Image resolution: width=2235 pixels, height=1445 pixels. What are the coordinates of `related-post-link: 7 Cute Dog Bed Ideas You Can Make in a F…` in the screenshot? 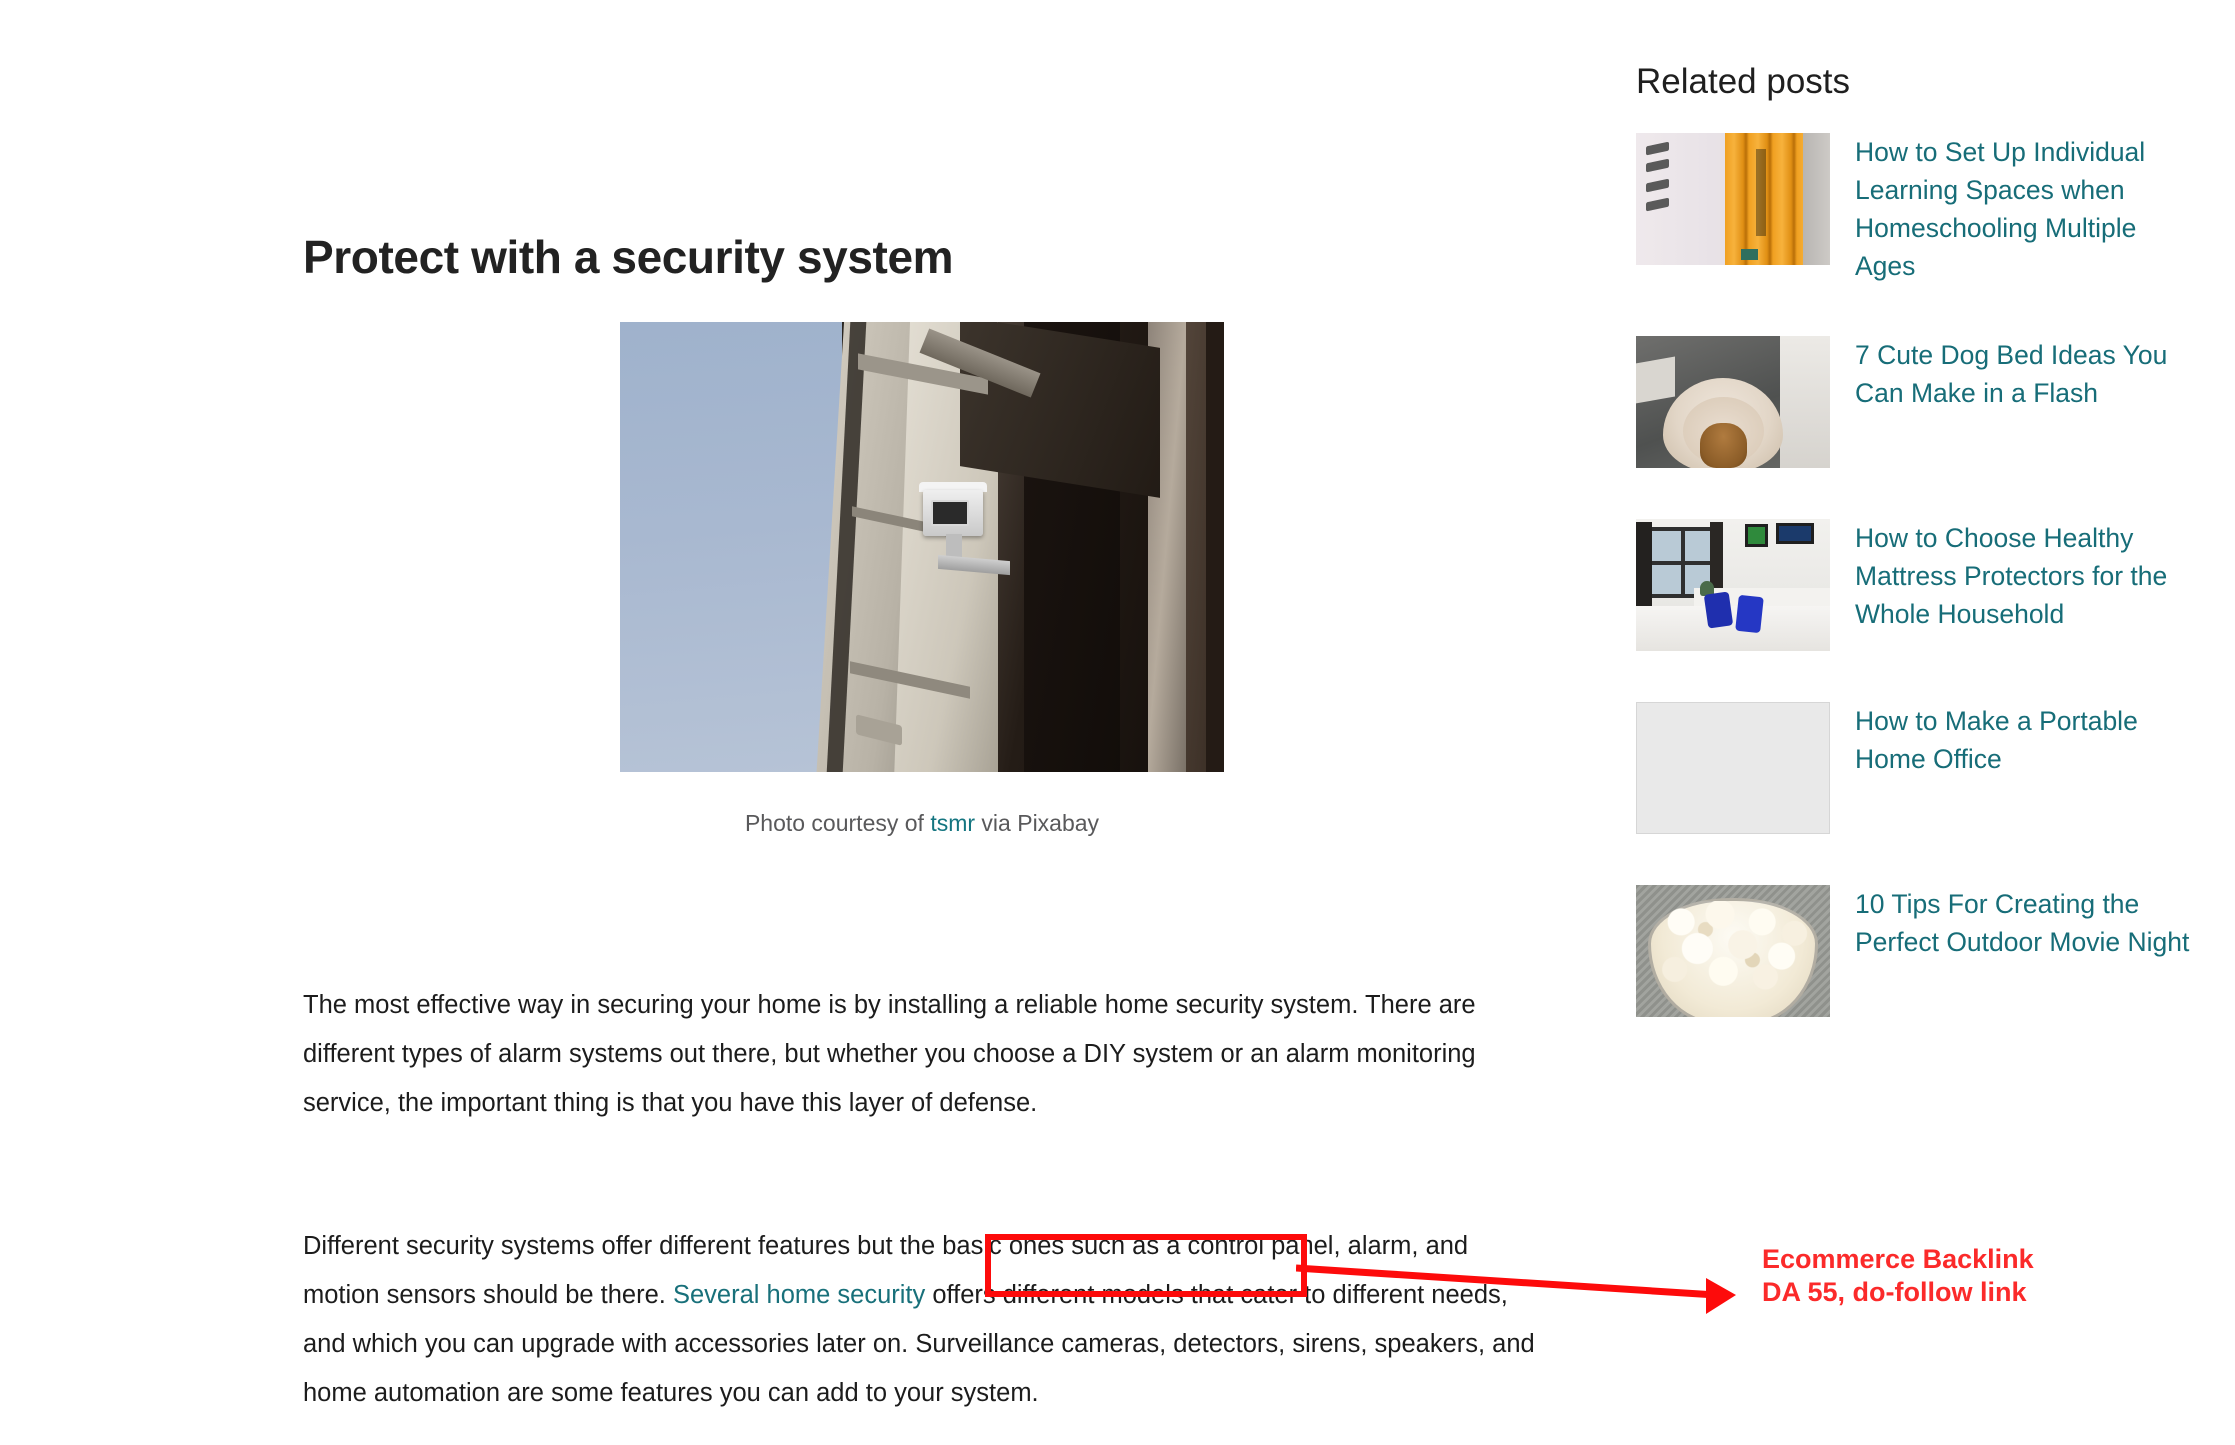 It's located at (2025, 374).